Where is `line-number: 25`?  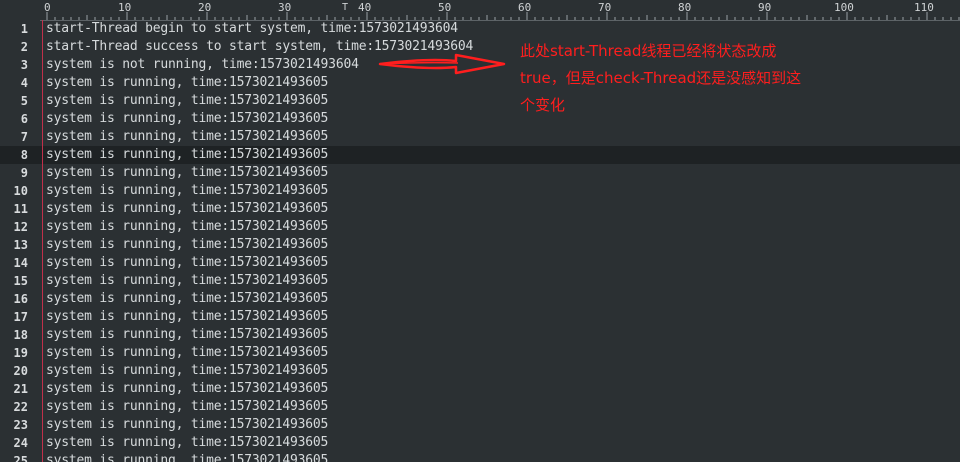 line-number: 25 is located at coordinates (20, 458).